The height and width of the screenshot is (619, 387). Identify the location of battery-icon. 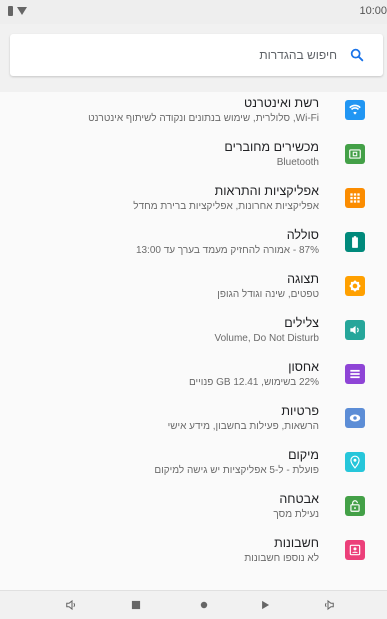
(355, 242).